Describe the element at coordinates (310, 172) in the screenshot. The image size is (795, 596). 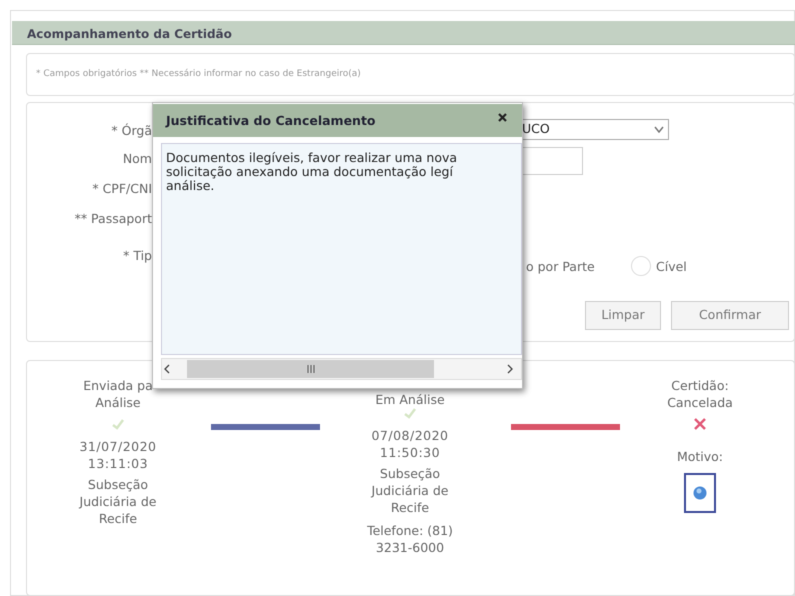
I see `justification-line: solicitação anexando uma documentação legí` at that location.